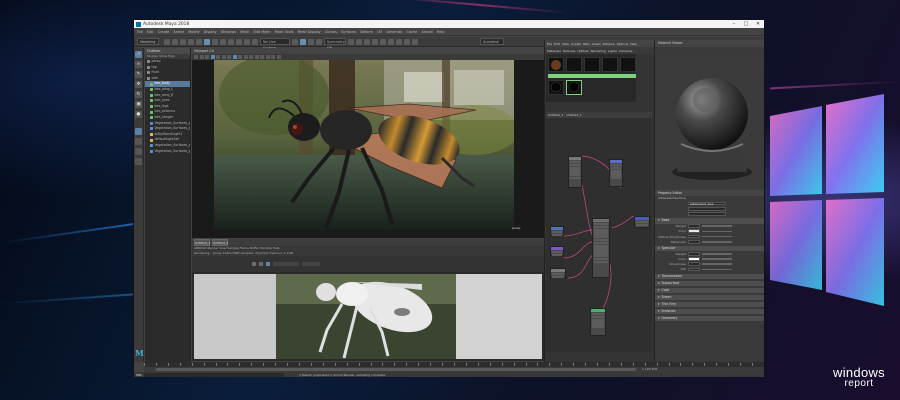  Describe the element at coordinates (138, 161) in the screenshot. I see `persp-graph-layout-icon` at that location.